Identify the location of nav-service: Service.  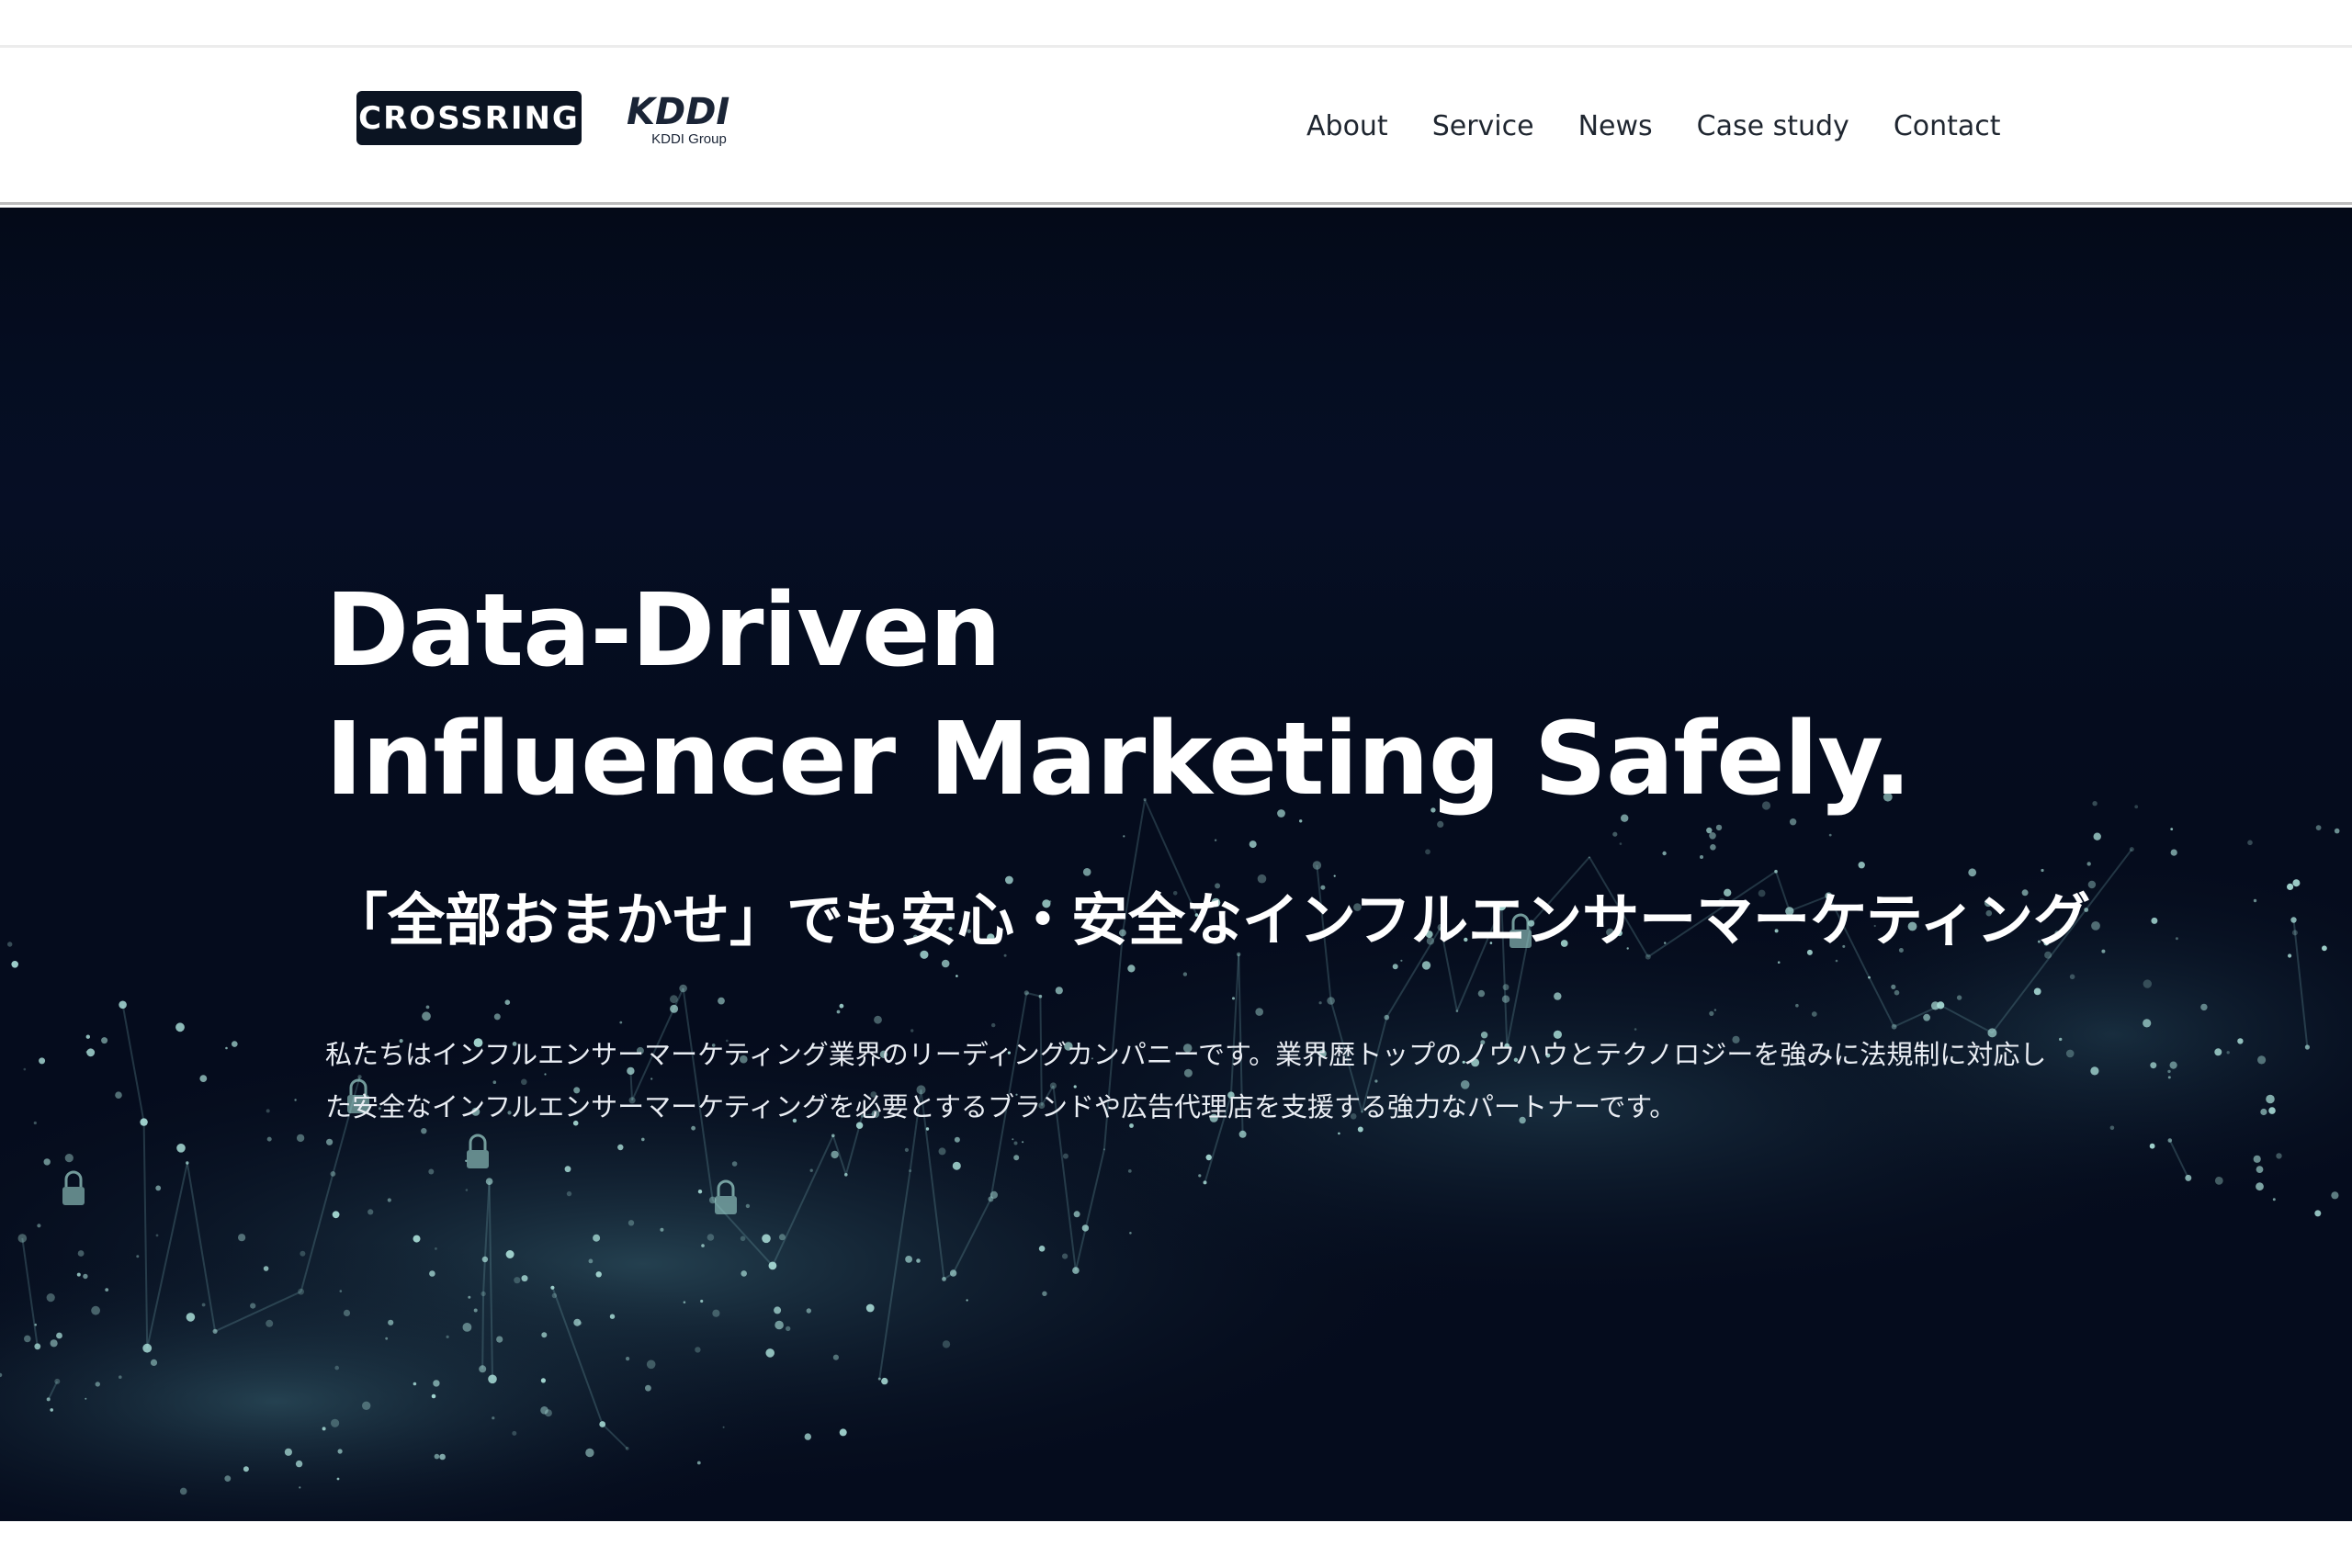
(1483, 126).